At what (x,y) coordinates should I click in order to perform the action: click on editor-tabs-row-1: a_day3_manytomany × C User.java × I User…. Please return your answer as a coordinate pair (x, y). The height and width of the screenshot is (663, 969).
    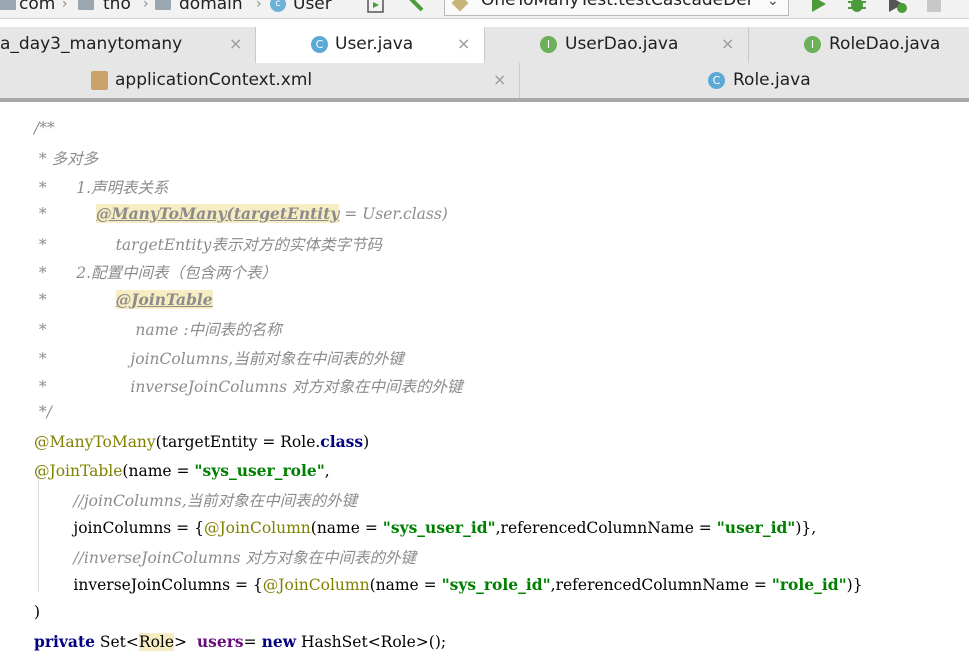
    Looking at the image, I should click on (484, 45).